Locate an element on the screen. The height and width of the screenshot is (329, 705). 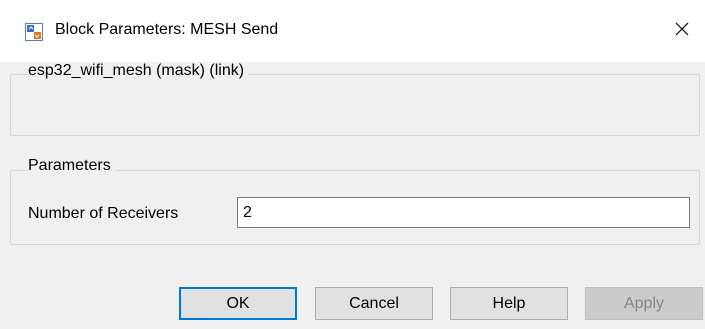
apply-button: Apply is located at coordinates (644, 303).